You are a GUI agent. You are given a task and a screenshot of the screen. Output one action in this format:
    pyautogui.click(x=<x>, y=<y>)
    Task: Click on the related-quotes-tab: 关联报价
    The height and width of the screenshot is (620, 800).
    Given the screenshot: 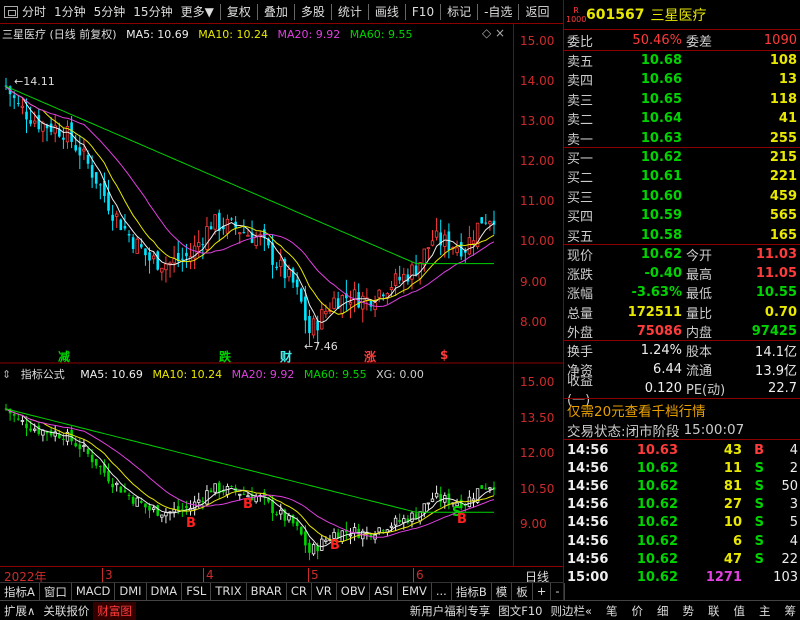 What is the action you would take?
    pyautogui.click(x=66, y=611)
    